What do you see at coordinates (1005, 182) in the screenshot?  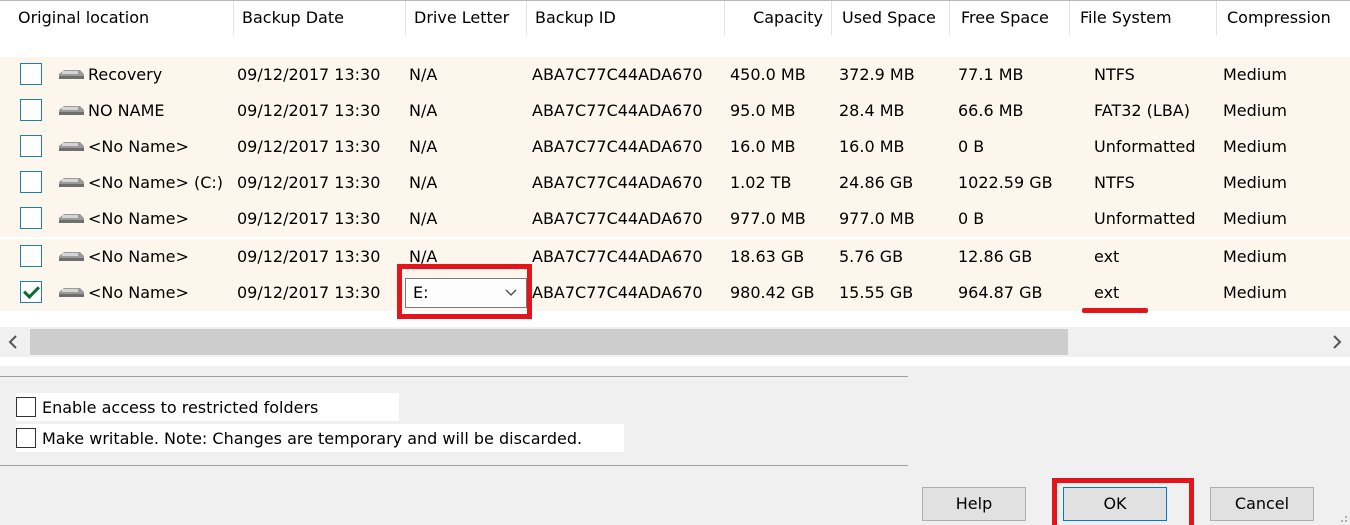 I see `free-space: 1022.59 GB` at bounding box center [1005, 182].